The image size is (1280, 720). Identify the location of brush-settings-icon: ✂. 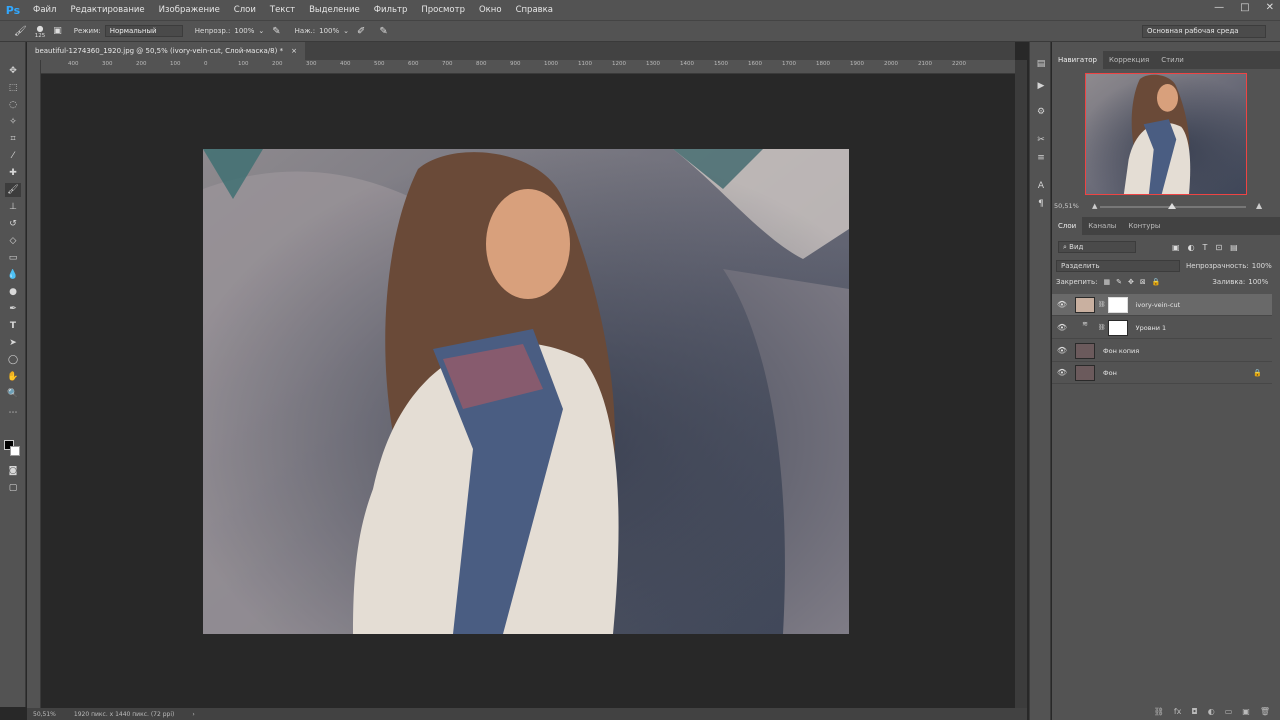
(1041, 140).